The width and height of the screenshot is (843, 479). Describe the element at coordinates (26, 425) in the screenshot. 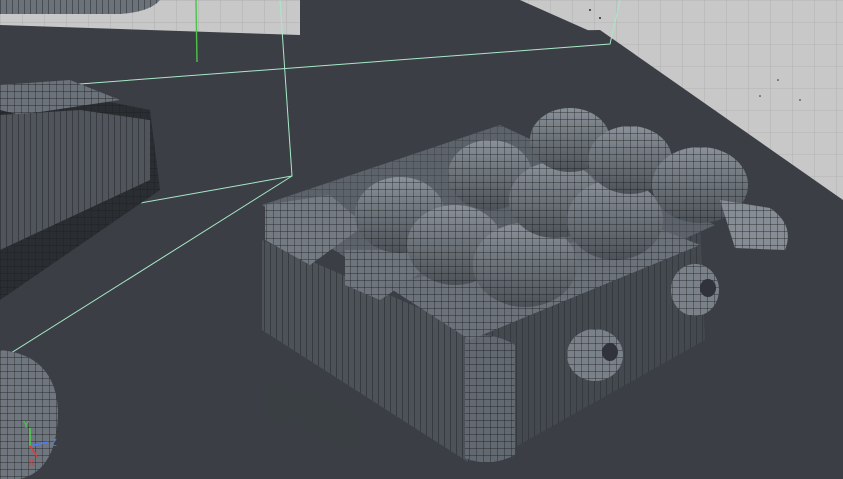

I see `gizmo-y-label: Y` at that location.